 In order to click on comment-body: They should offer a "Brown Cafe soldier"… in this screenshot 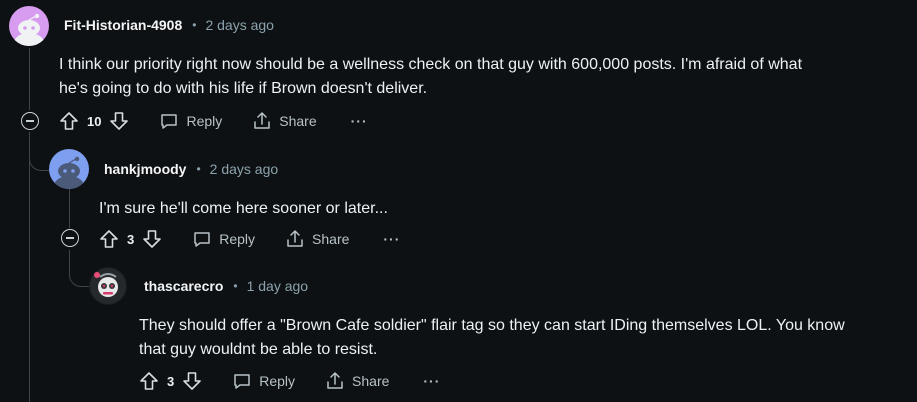, I will do `click(526, 338)`.